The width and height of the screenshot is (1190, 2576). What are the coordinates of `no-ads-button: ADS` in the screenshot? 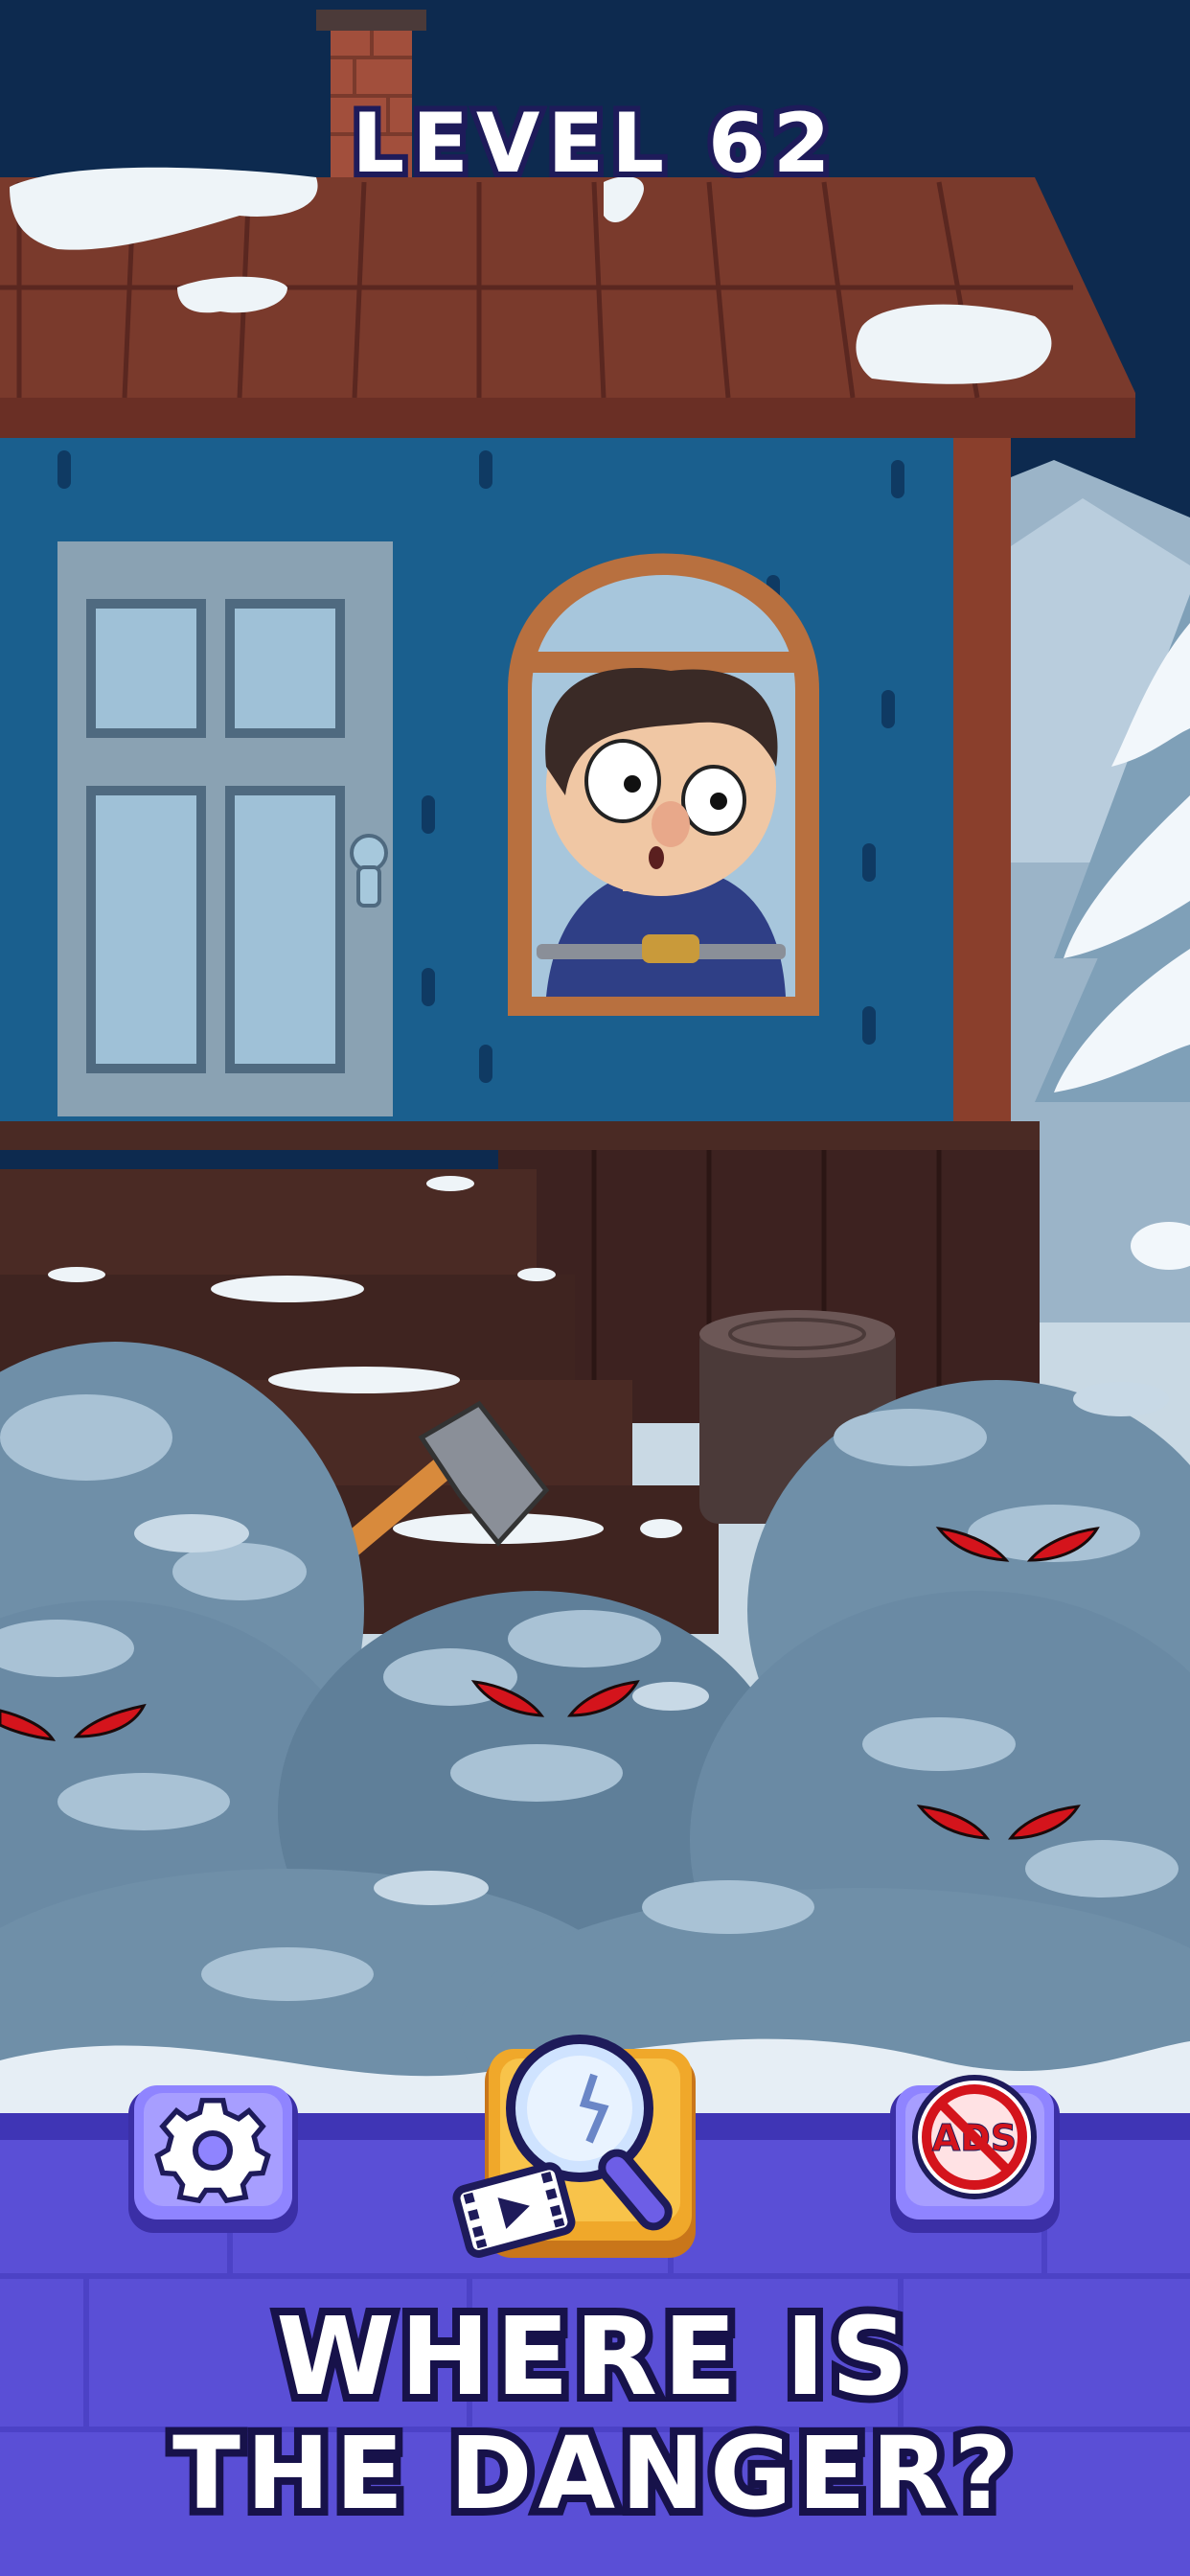 It's located at (975, 2149).